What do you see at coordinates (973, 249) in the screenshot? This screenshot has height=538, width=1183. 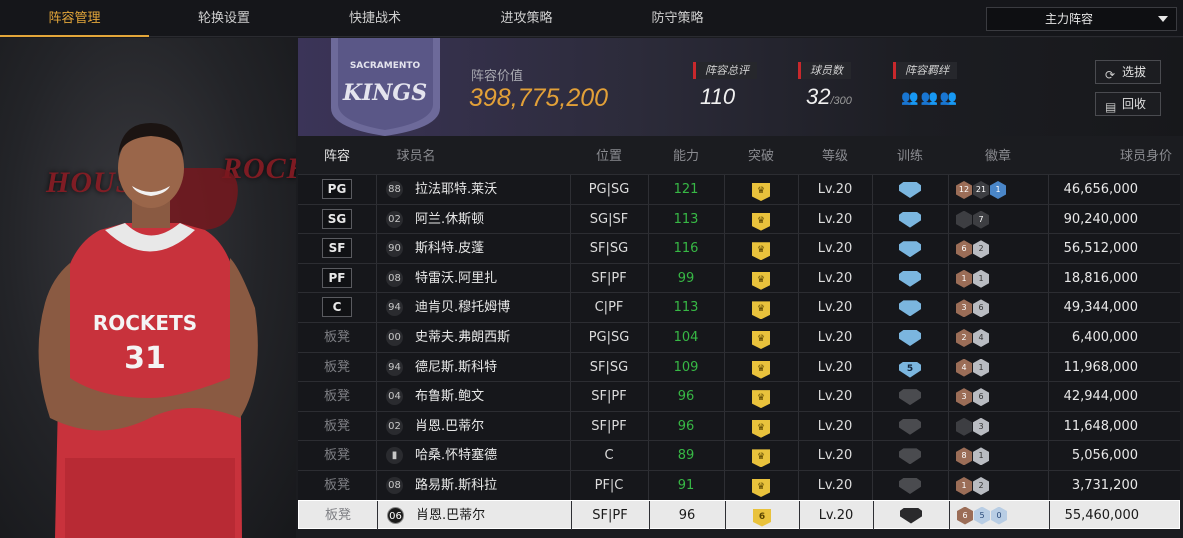 I see `badges-cell: 62` at bounding box center [973, 249].